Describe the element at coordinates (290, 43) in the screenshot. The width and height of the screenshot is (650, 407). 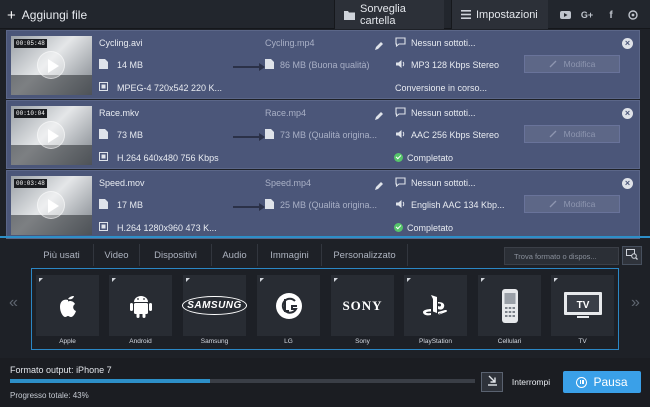
I see `output-file-name: Cycling.mp4` at that location.